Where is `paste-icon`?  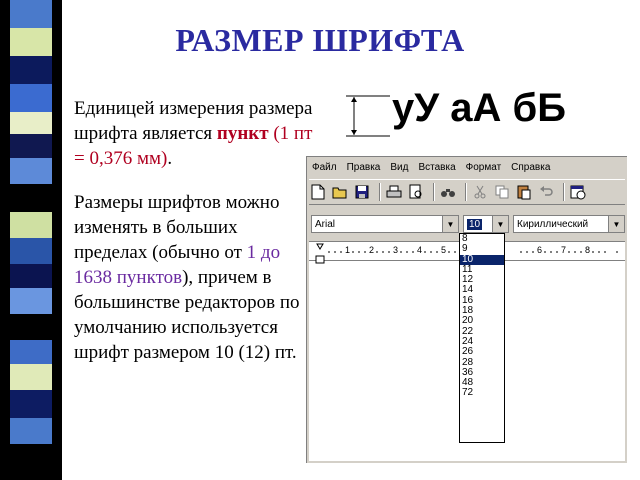 paste-icon is located at coordinates (524, 192).